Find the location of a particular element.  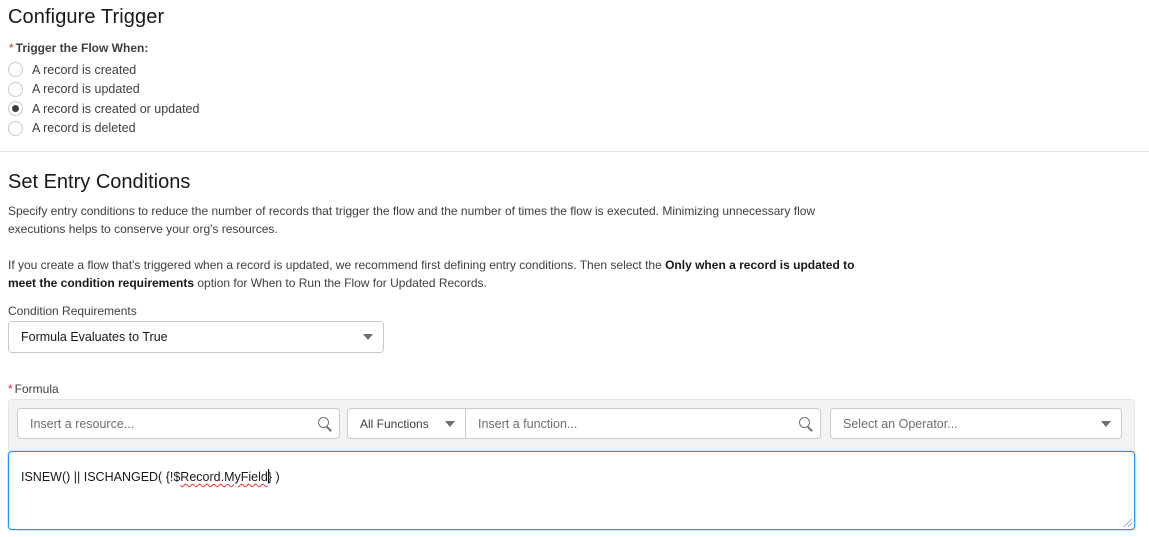

formula-label-text: Formula is located at coordinates (36, 389).